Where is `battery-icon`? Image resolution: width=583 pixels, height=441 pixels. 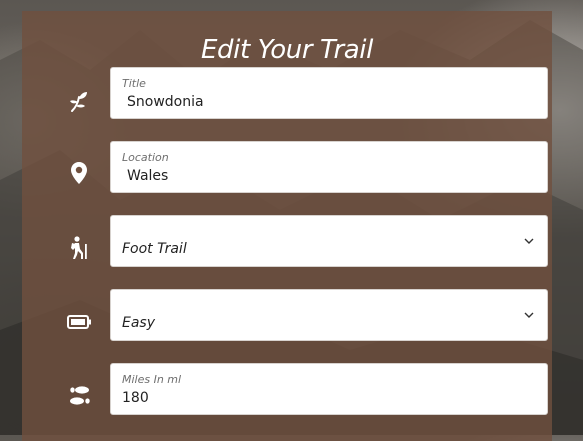
battery-icon is located at coordinates (79, 322).